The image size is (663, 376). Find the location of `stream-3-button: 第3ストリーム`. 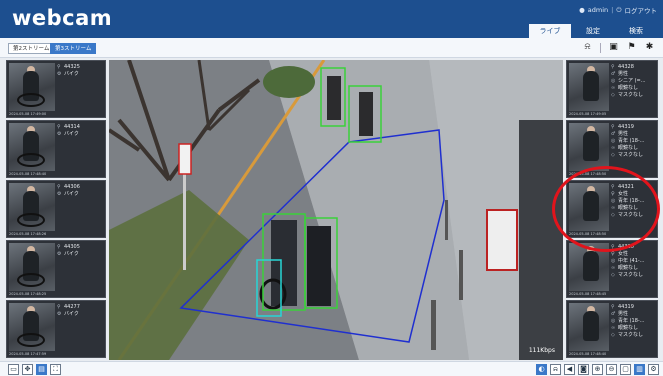

stream-3-button: 第3ストリーム is located at coordinates (73, 48).